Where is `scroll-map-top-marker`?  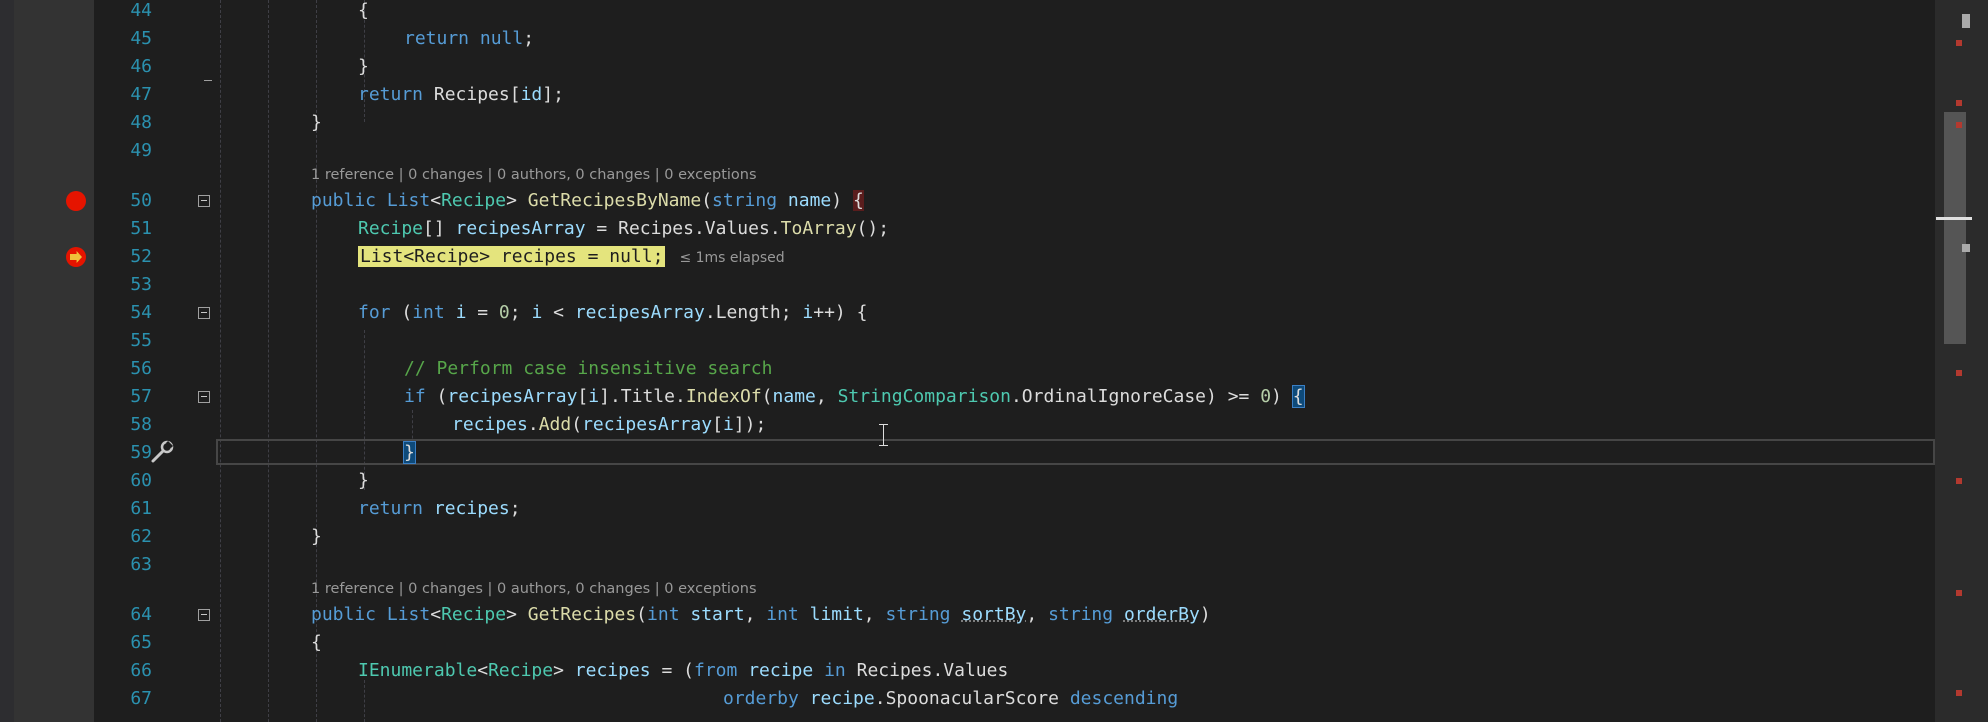 scroll-map-top-marker is located at coordinates (1966, 21).